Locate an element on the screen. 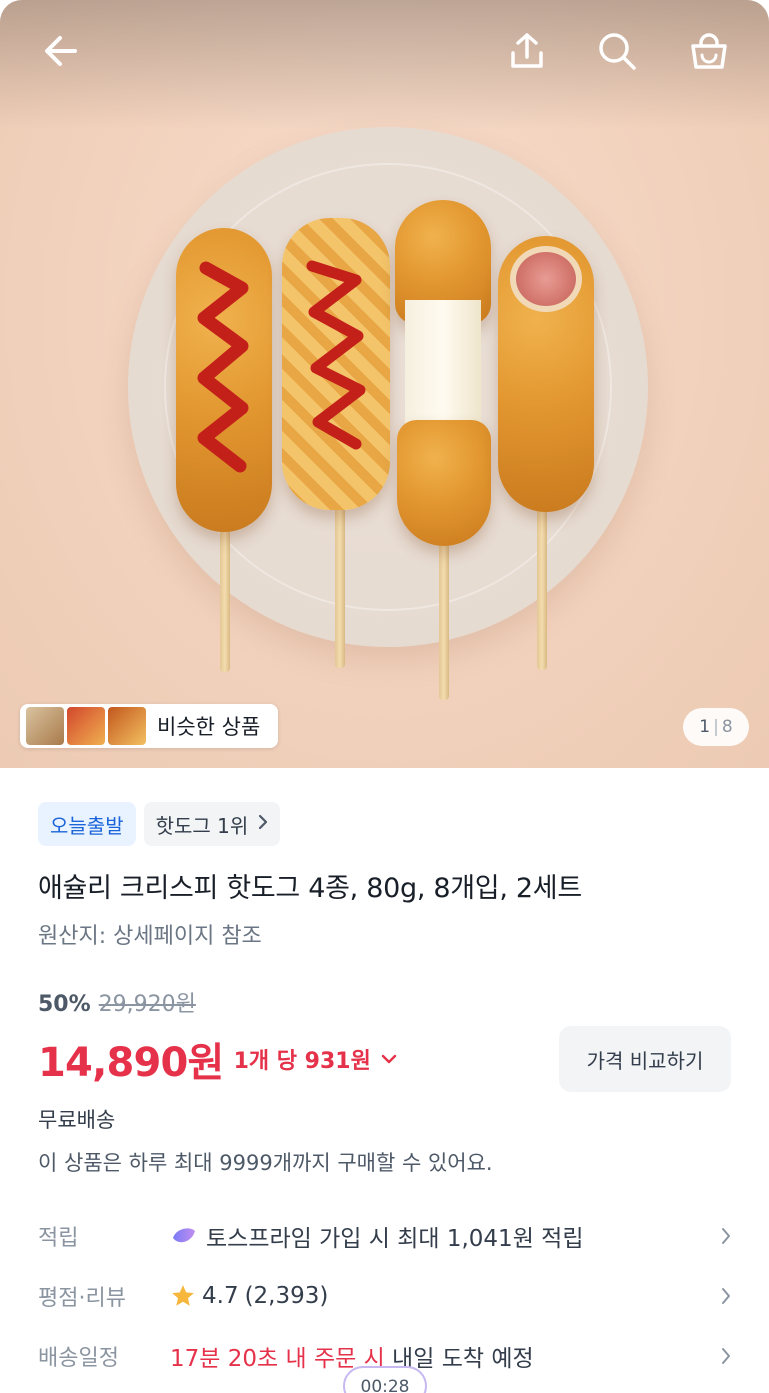 This screenshot has width=769, height=1393. rating-row: 평점·리뷰 4.7 (2,393) is located at coordinates (384, 1296).